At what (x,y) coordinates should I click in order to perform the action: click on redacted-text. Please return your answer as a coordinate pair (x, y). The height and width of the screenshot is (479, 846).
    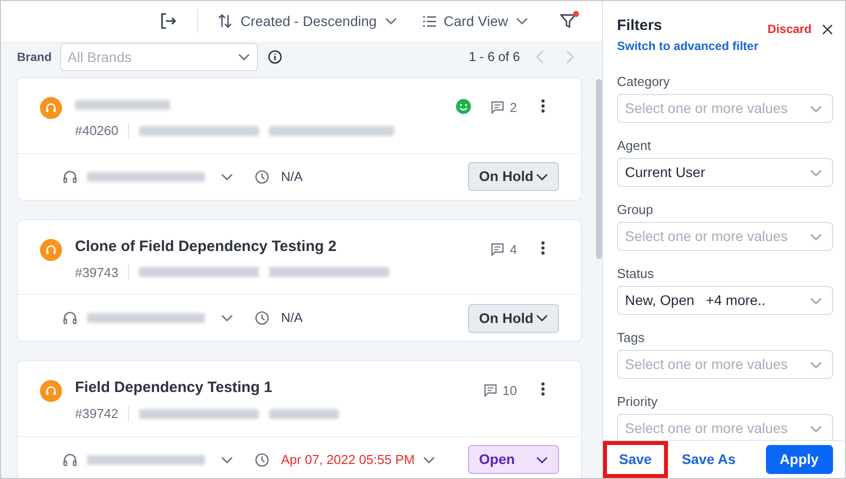
    Looking at the image, I should click on (304, 413).